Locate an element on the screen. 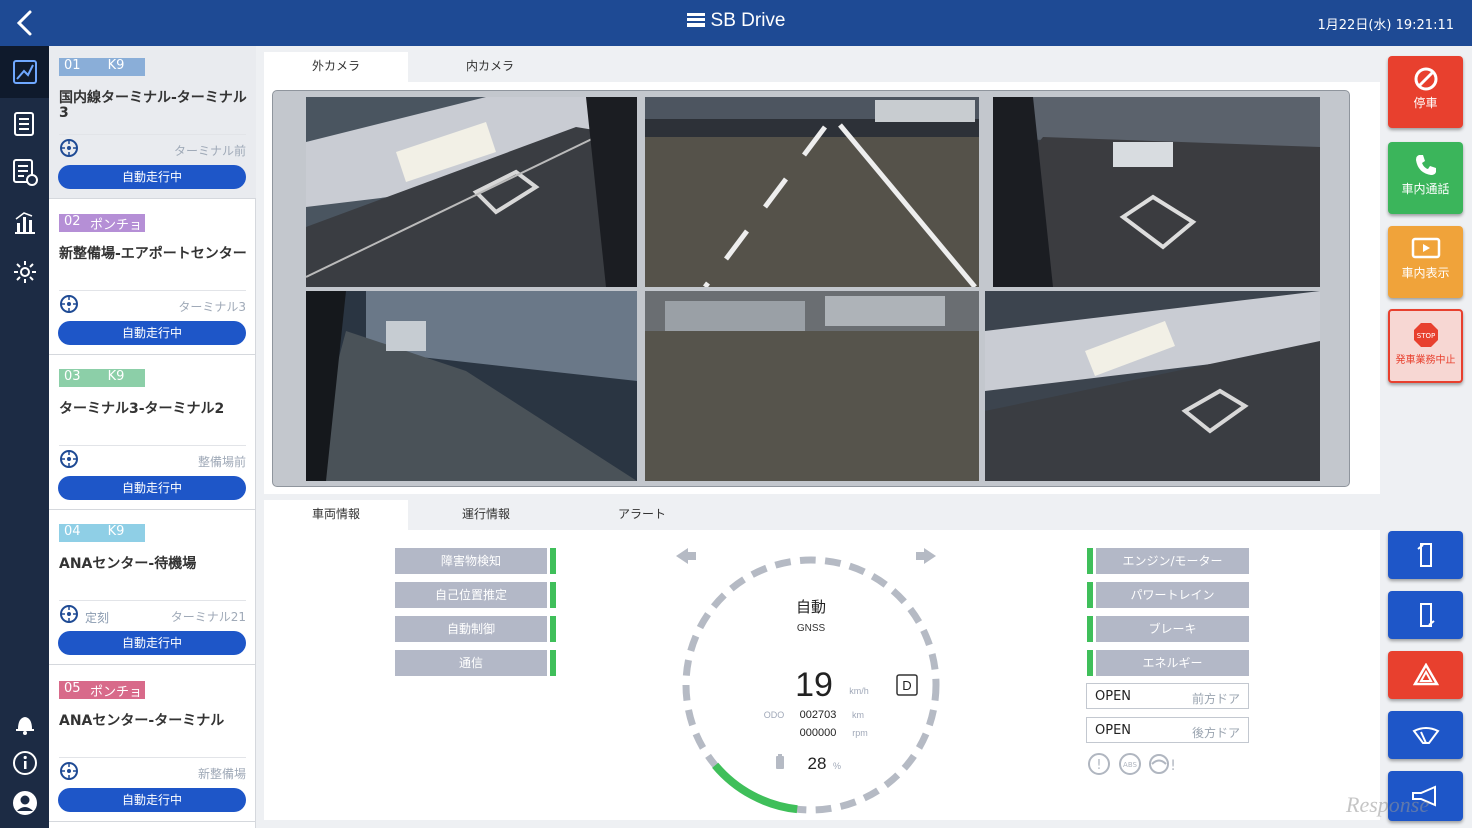 Image resolution: width=1472 pixels, height=828 pixels. cancel-departure-button: STOP 発車業務中止 is located at coordinates (1425, 346).